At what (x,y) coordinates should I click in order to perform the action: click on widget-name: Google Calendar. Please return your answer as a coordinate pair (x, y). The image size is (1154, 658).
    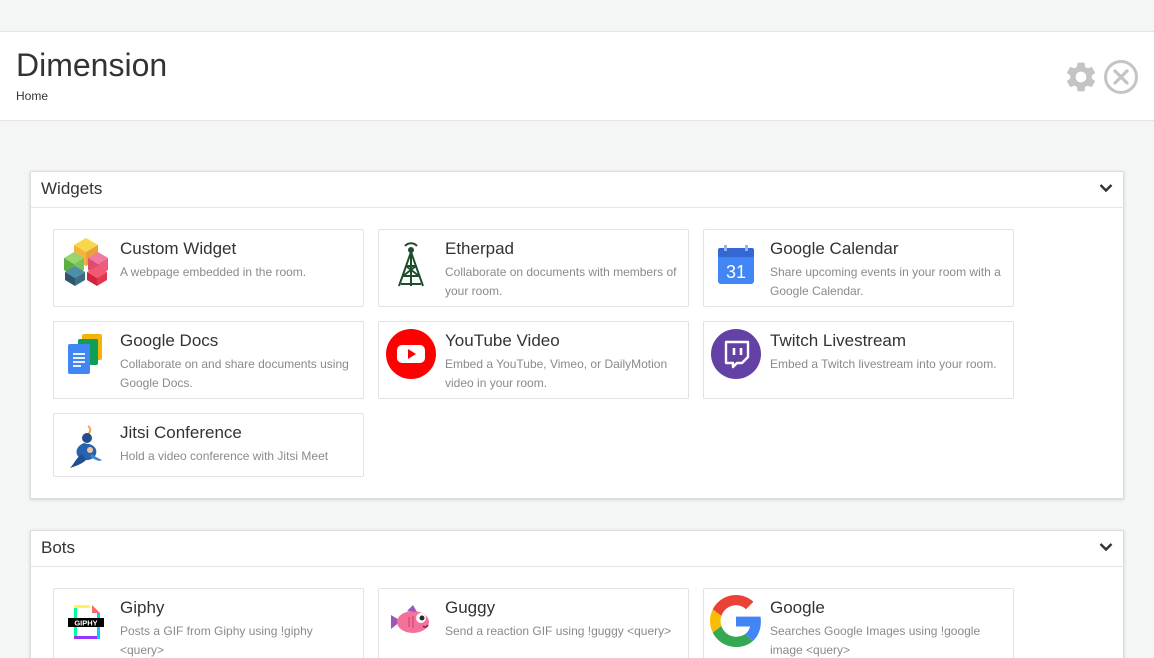
    Looking at the image, I should click on (834, 248).